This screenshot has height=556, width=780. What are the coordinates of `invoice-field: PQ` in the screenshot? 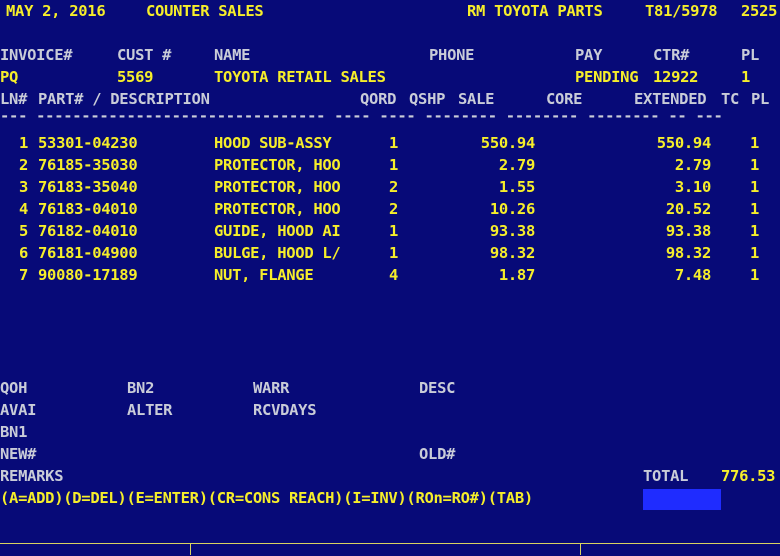 It's located at (9, 77).